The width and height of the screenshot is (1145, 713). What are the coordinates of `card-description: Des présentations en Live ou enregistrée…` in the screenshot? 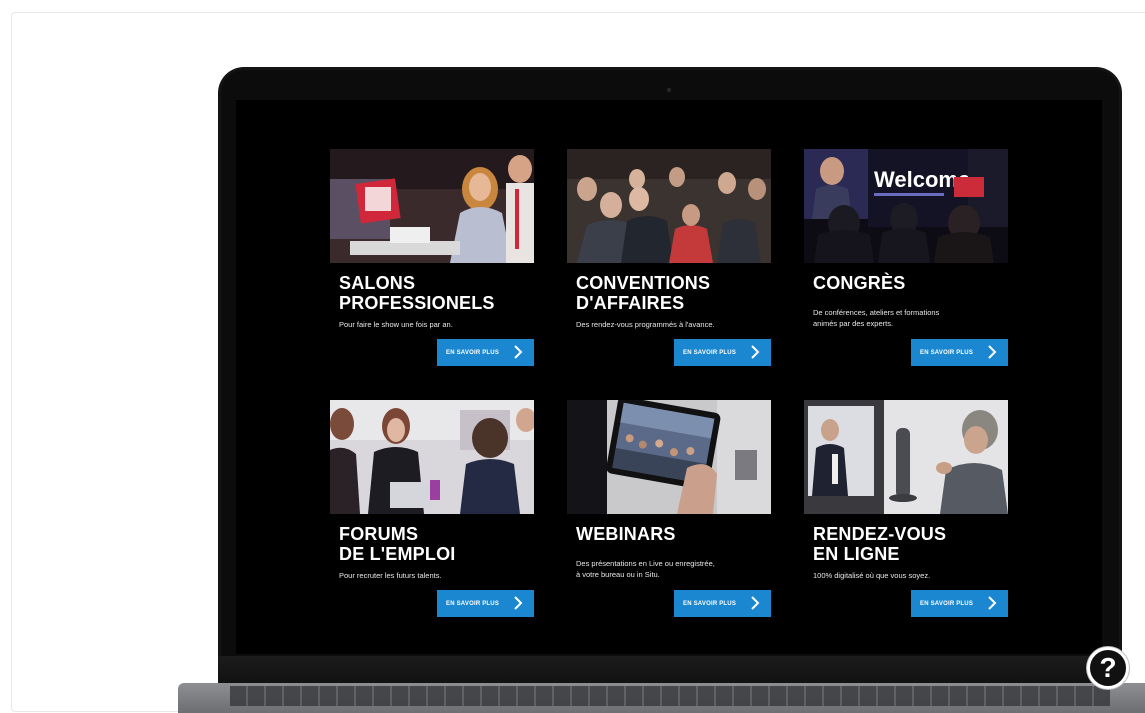 It's located at (645, 569).